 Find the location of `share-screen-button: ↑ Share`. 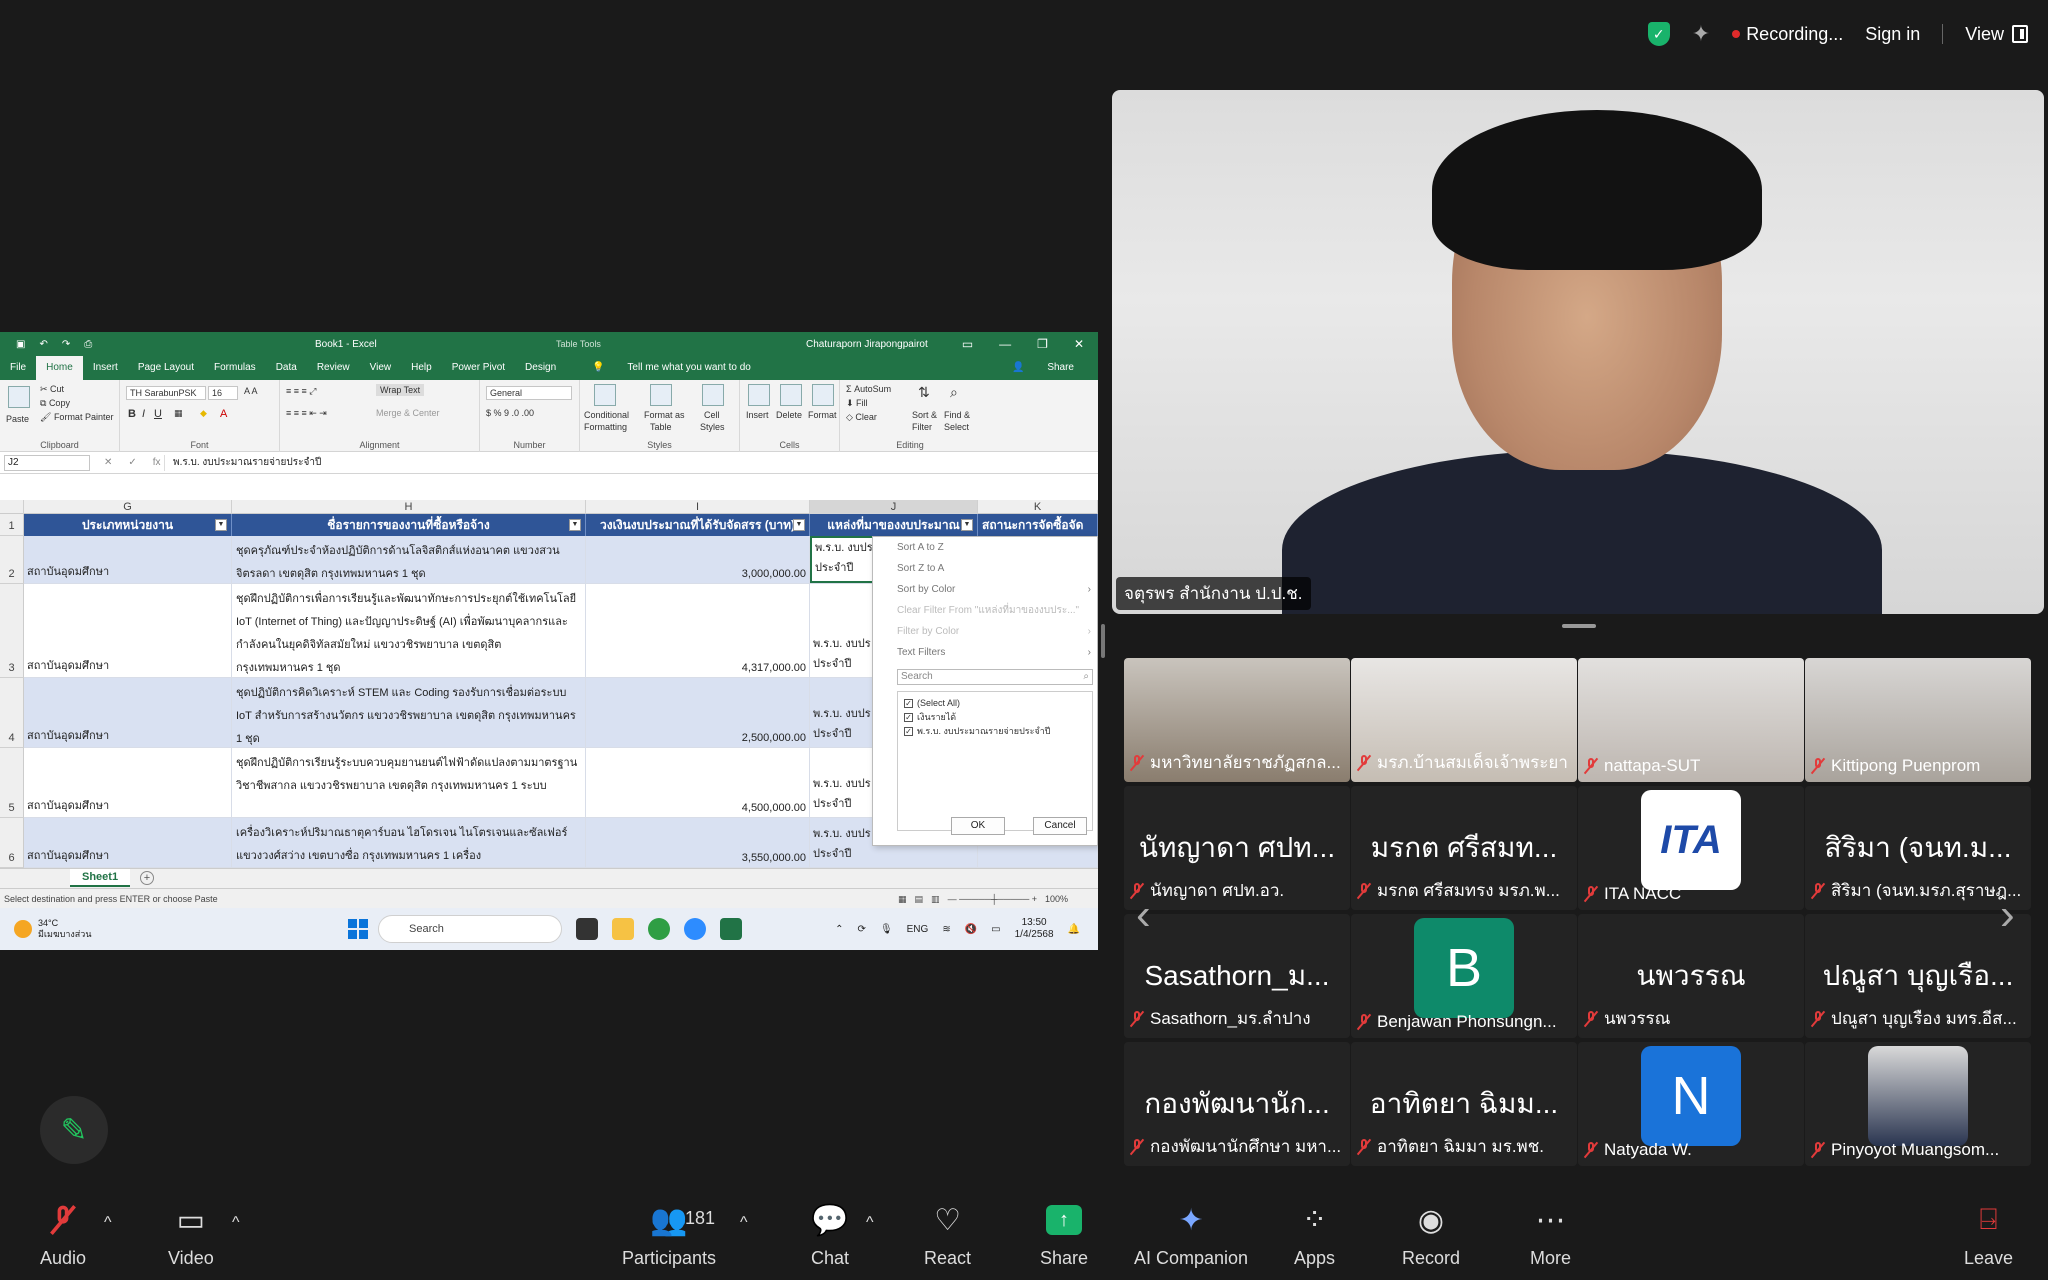

share-screen-button: ↑ Share is located at coordinates (1064, 1235).